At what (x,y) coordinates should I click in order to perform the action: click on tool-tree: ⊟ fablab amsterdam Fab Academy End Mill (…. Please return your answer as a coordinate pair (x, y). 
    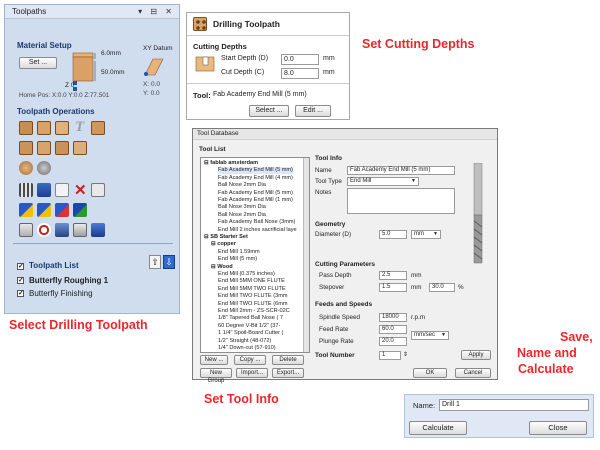
    Looking at the image, I should click on (255, 255).